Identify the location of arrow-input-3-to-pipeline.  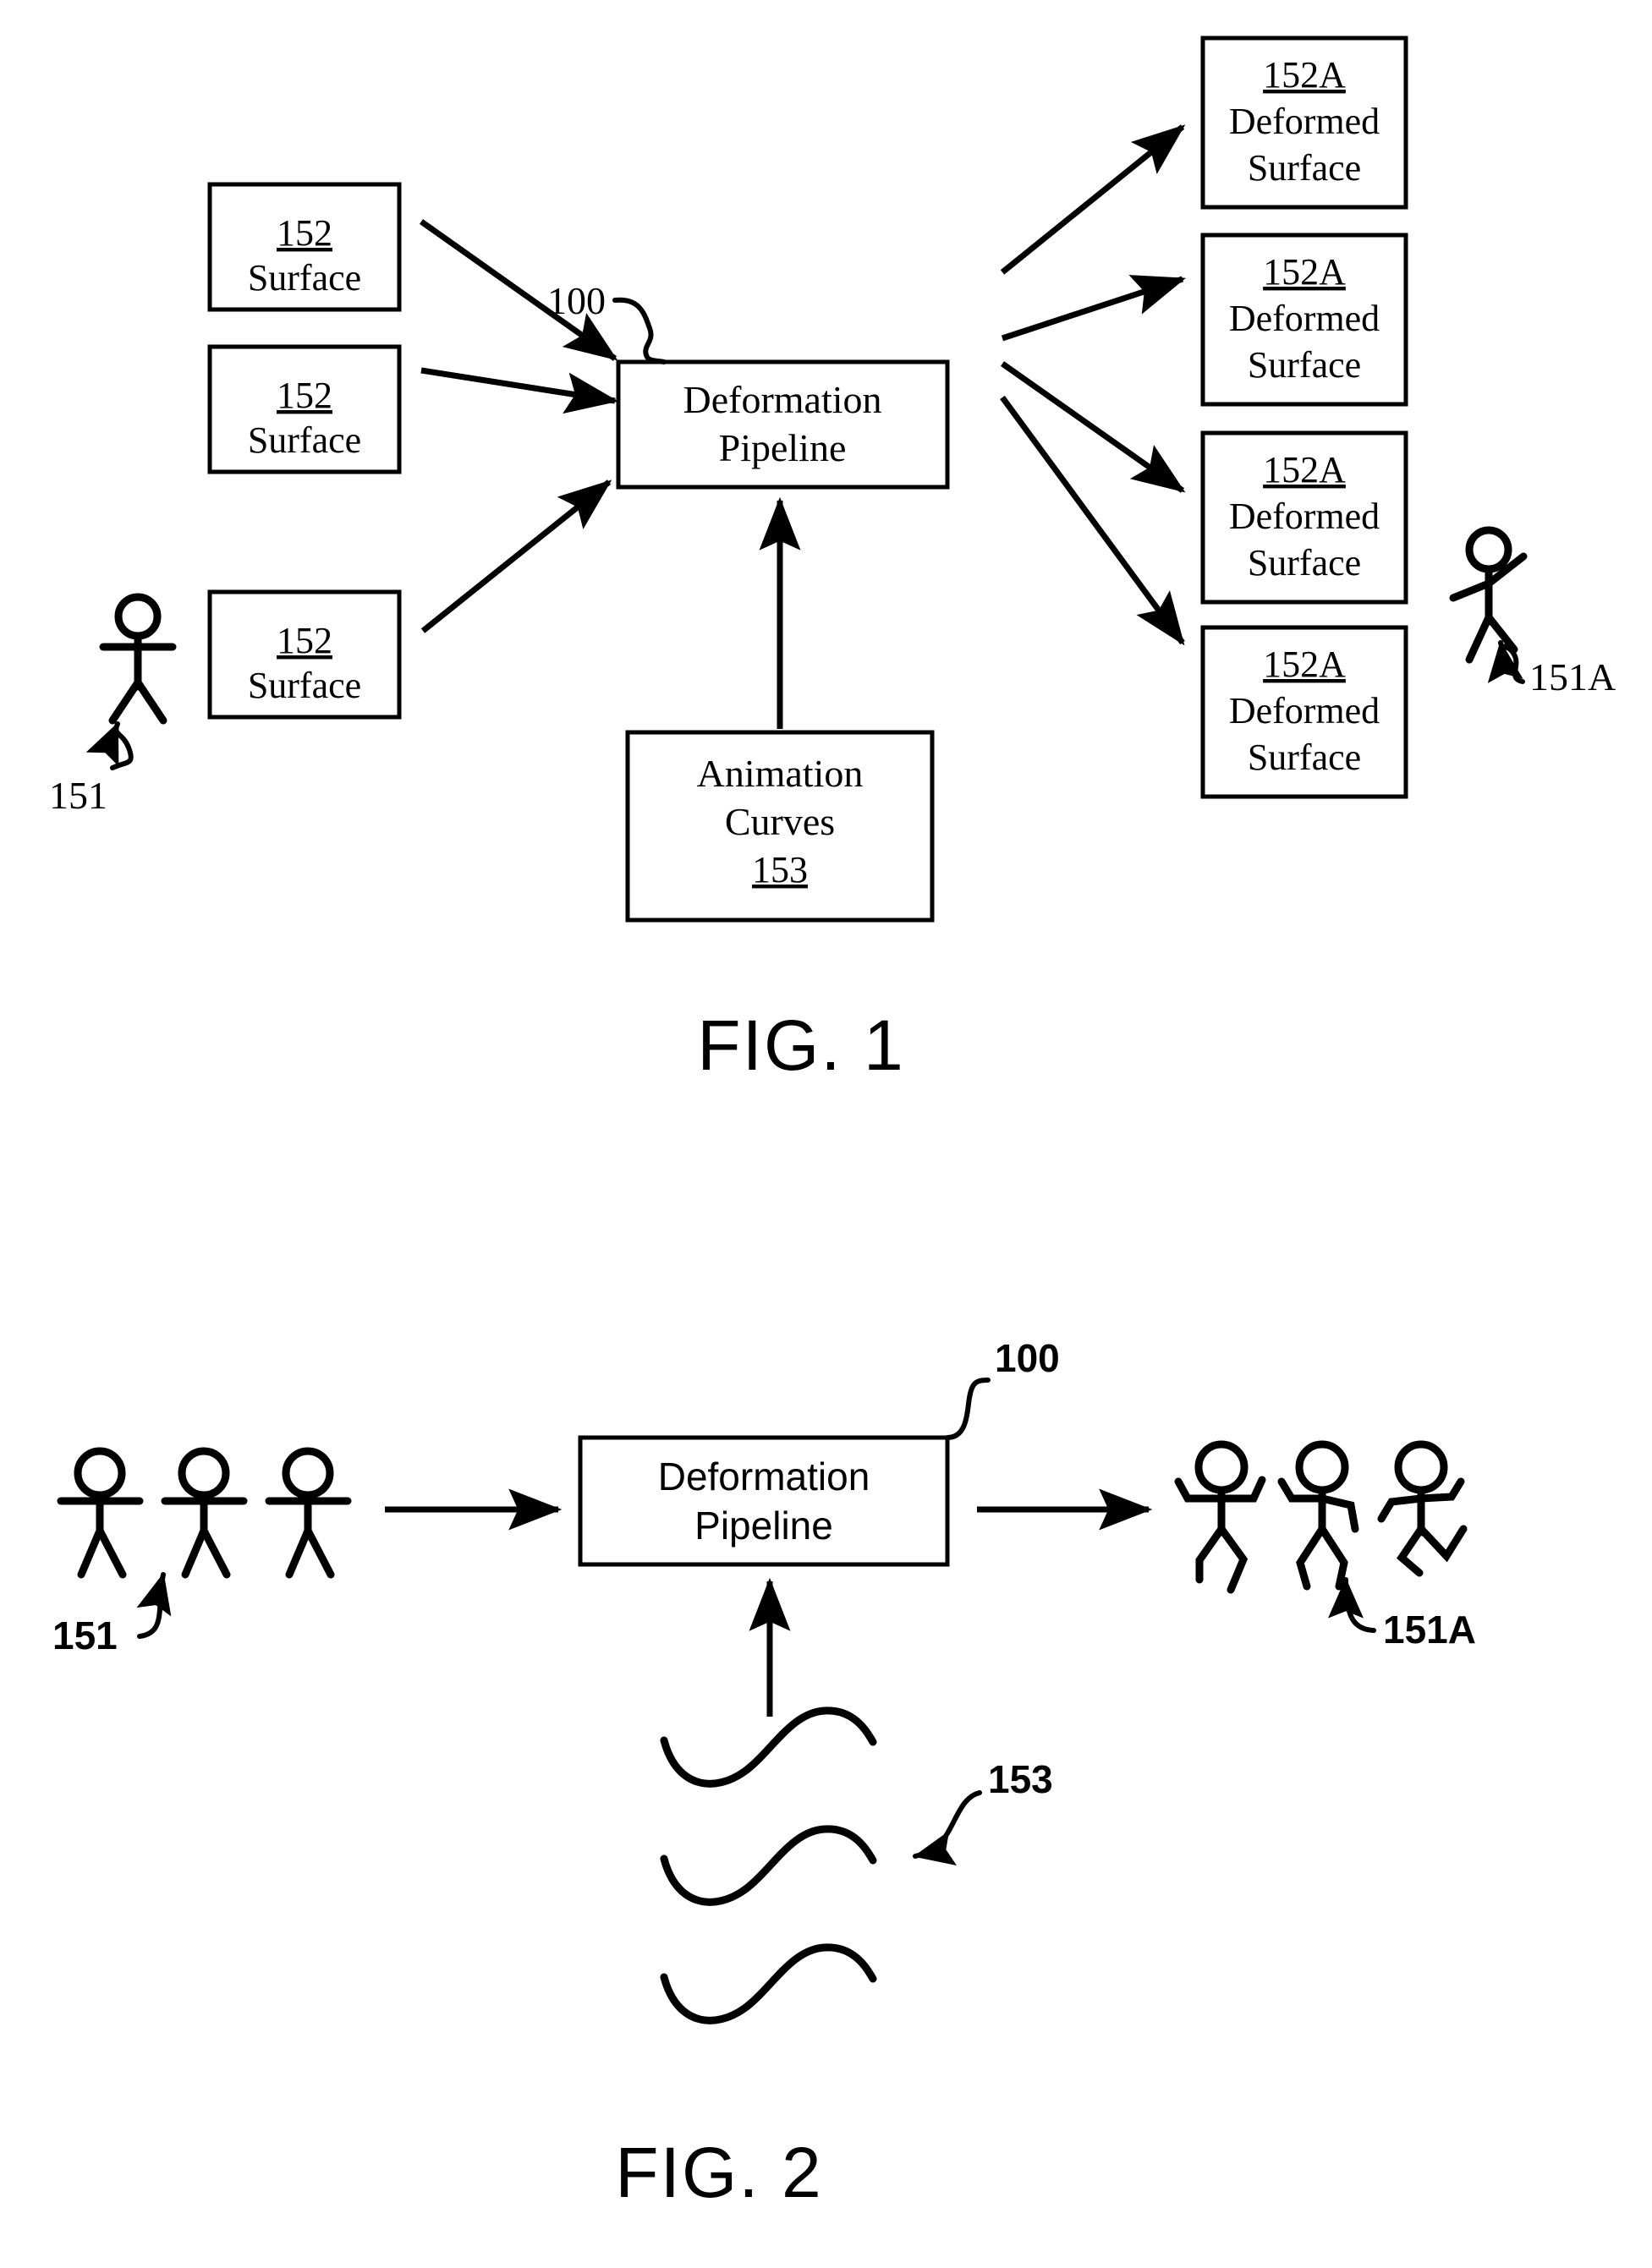
(516, 556).